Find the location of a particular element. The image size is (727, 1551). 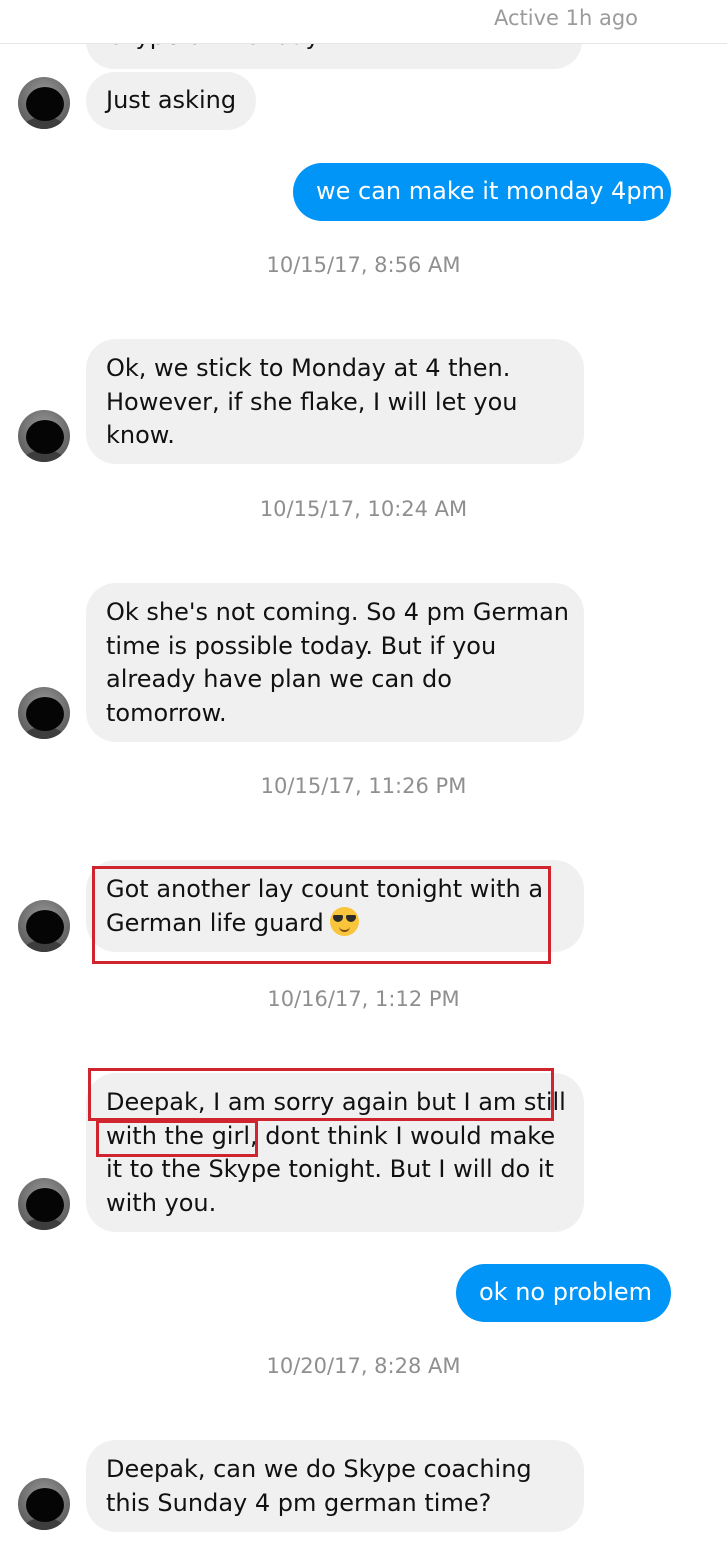

message-bubble-incoming: Just asking is located at coordinates (171, 101).